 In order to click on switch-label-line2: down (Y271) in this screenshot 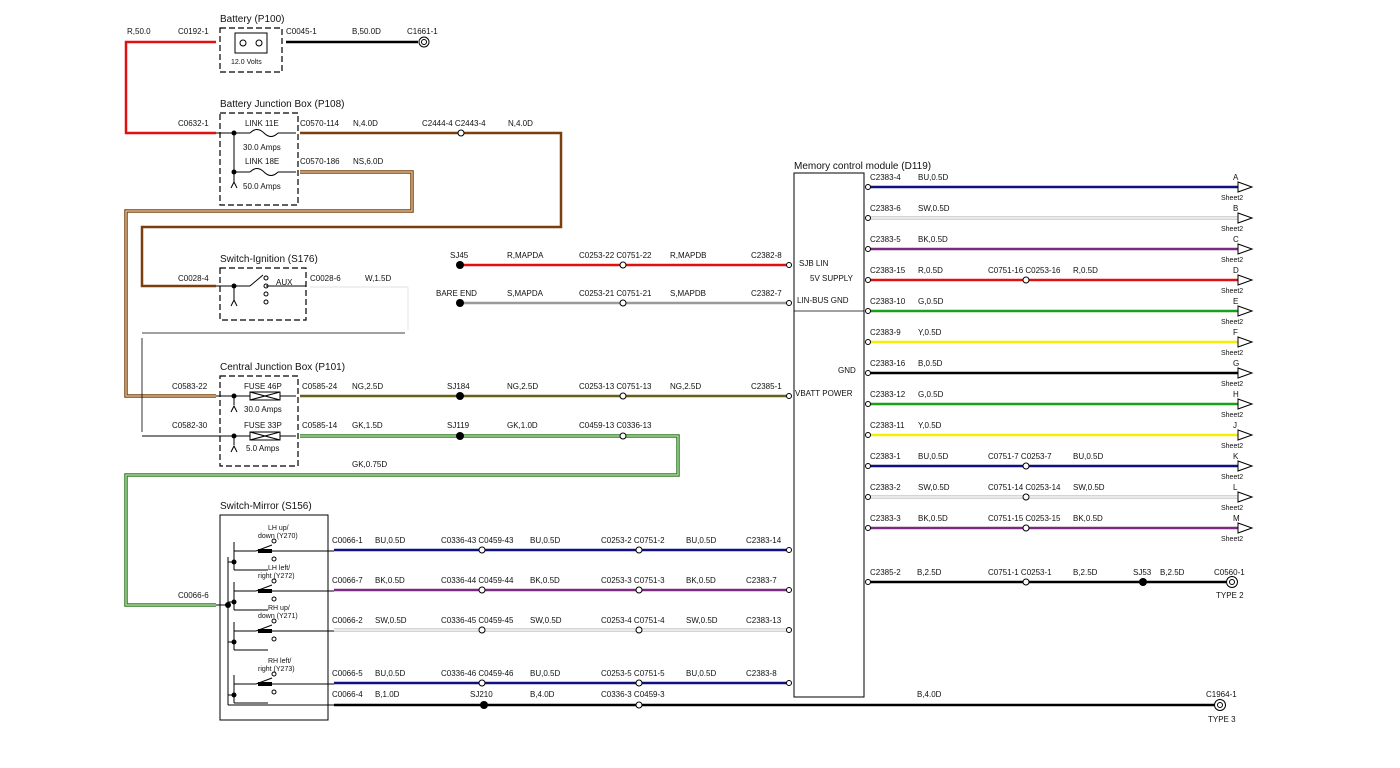, I will do `click(278, 616)`.